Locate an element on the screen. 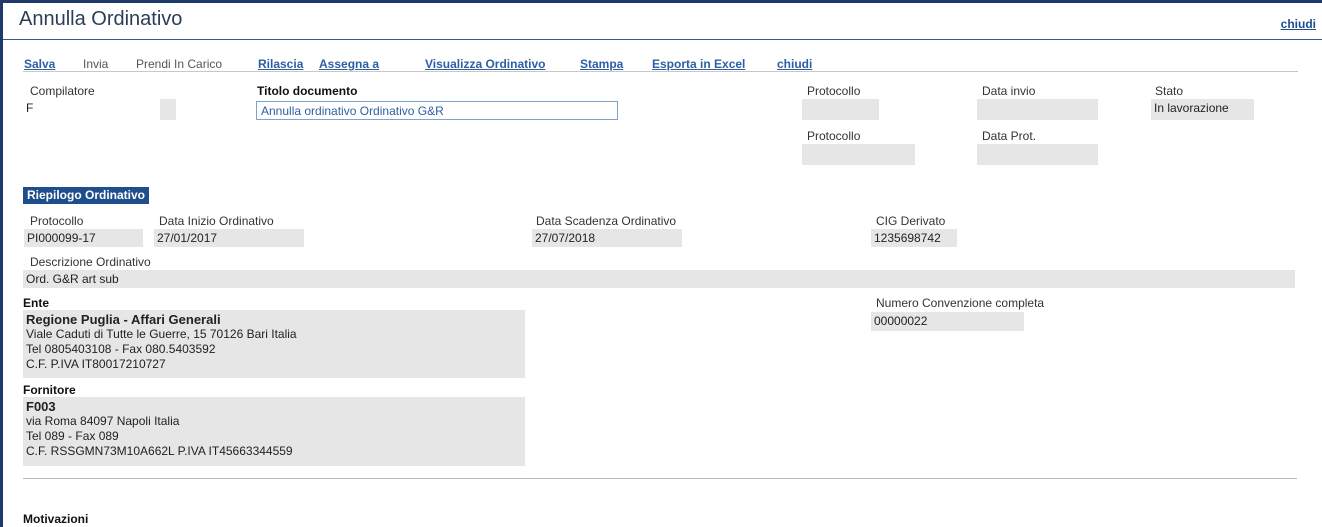 Image resolution: width=1322 pixels, height=527 pixels. fornitore-address: via Roma 84097 Napoli Italia is located at coordinates (103, 421).